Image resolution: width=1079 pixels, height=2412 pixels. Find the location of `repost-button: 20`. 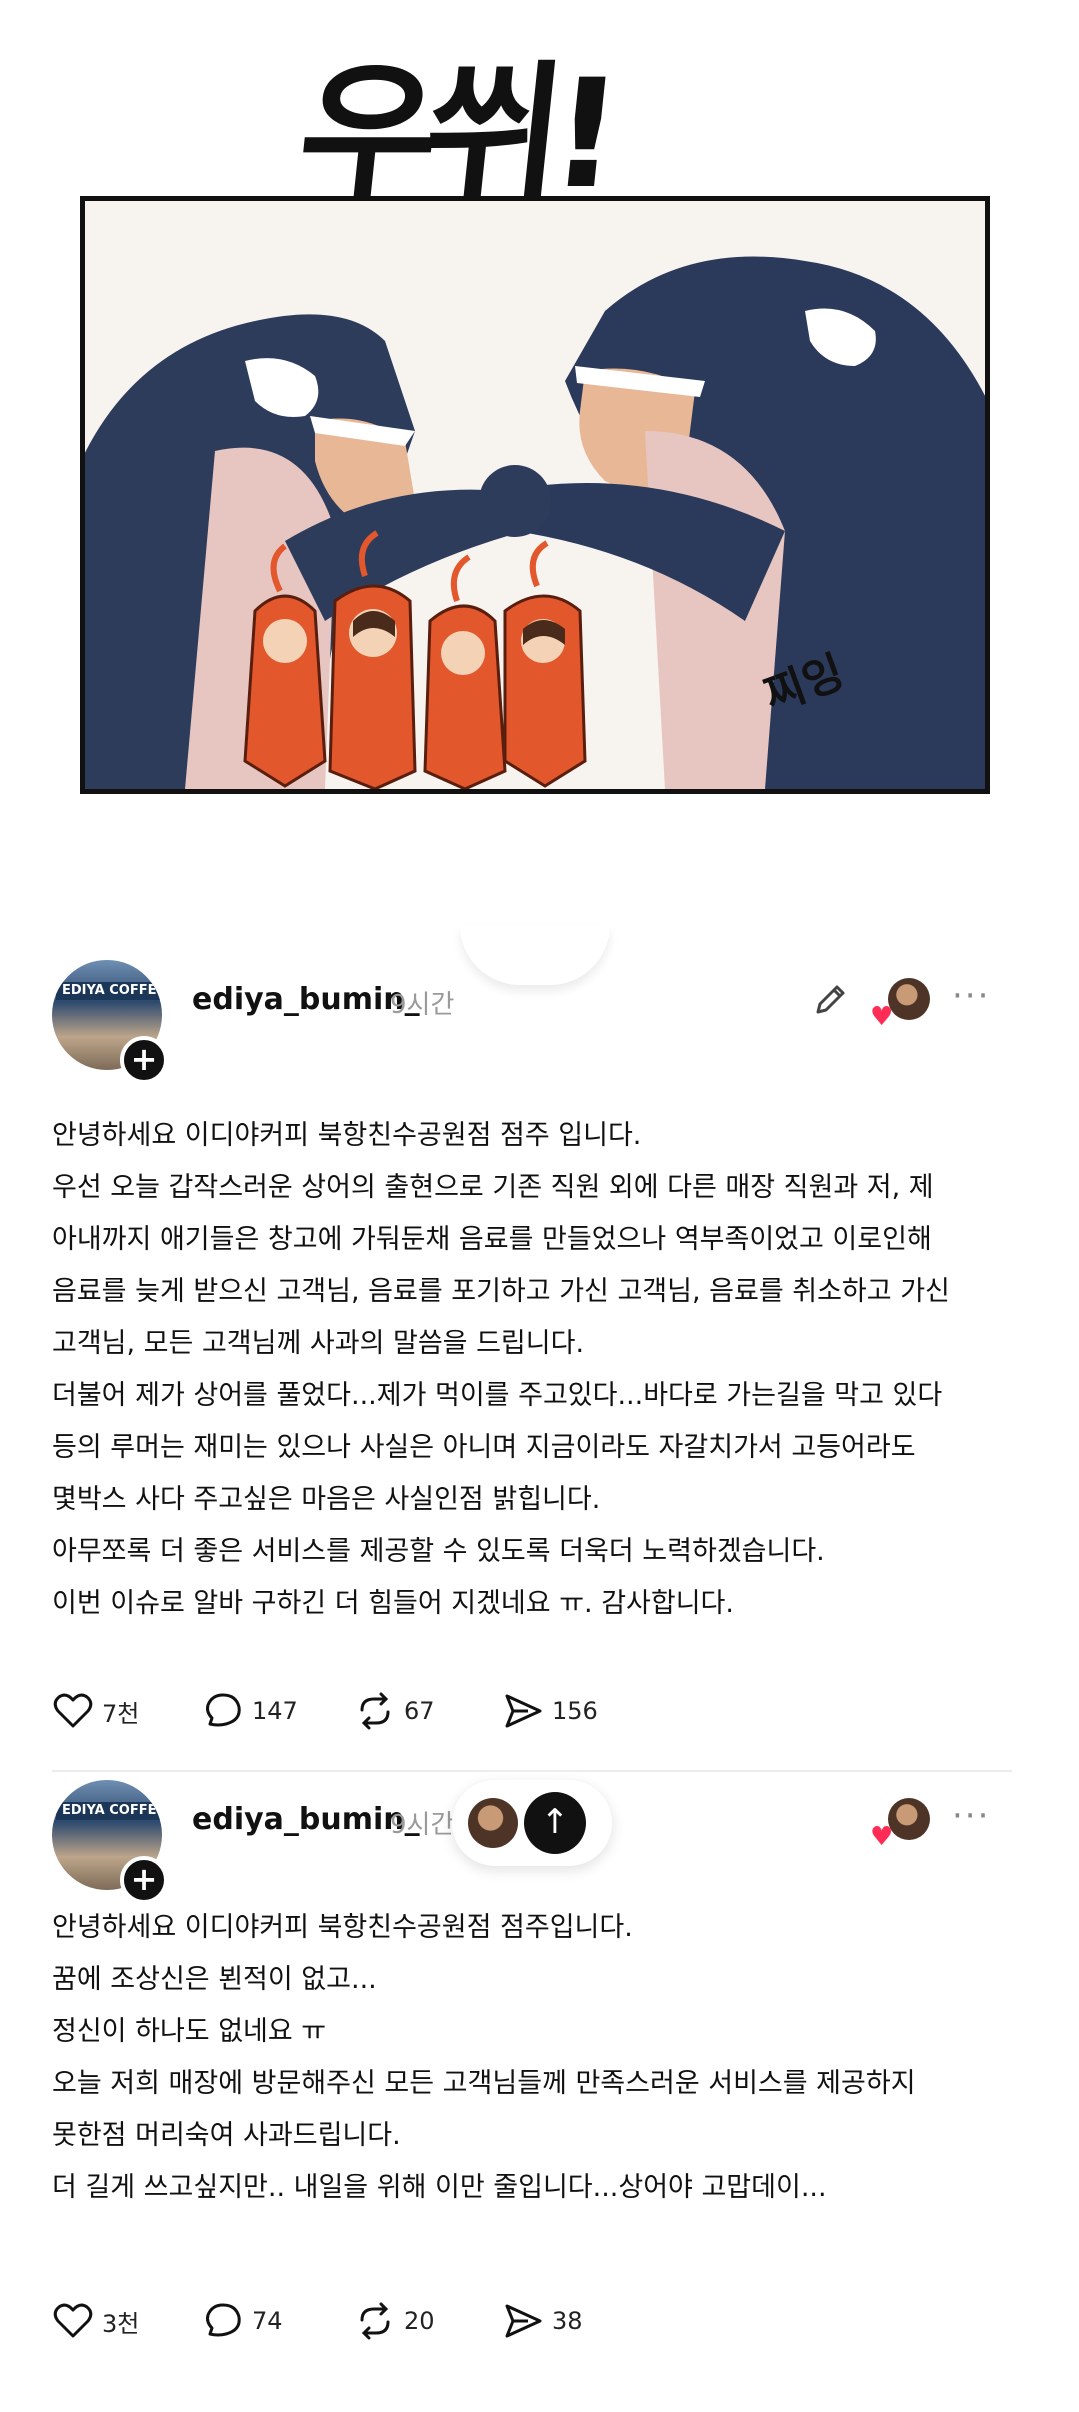

repost-button: 20 is located at coordinates (394, 2321).